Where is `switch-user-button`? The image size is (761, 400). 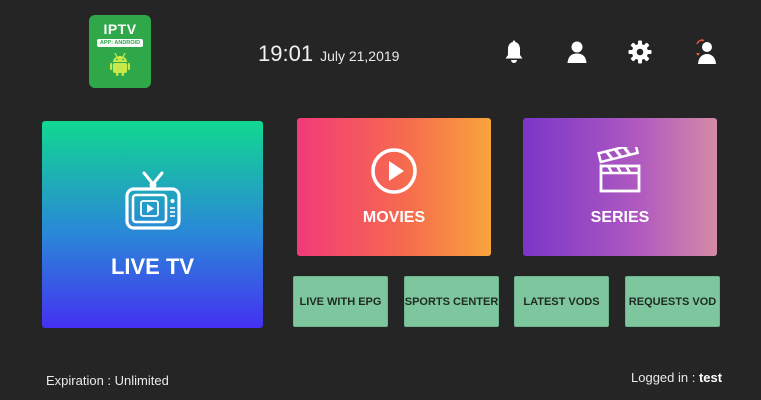
switch-user-button is located at coordinates (706, 52).